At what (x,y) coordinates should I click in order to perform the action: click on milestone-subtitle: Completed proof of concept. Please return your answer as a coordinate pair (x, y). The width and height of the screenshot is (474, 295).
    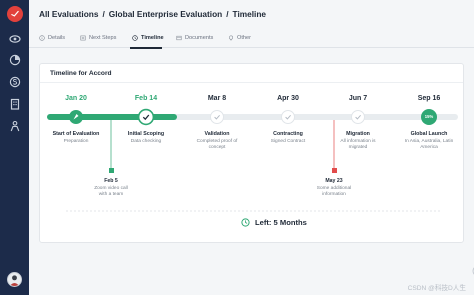
    Looking at the image, I should click on (217, 145).